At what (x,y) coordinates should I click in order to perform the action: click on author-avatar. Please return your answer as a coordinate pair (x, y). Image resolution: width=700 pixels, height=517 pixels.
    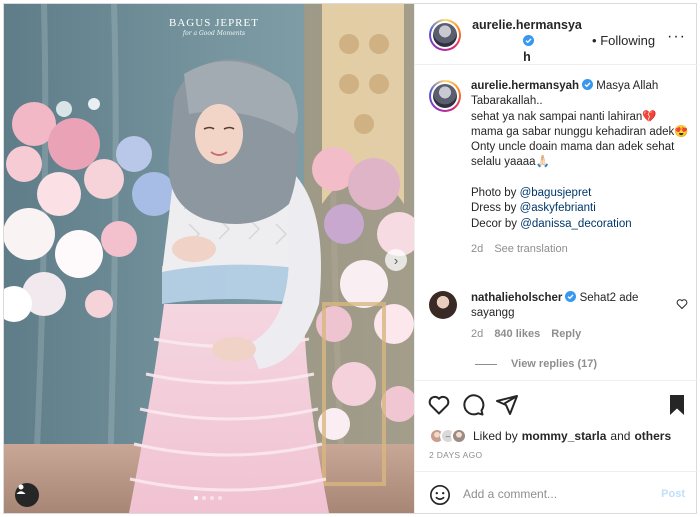
    Looking at the image, I should click on (445, 35).